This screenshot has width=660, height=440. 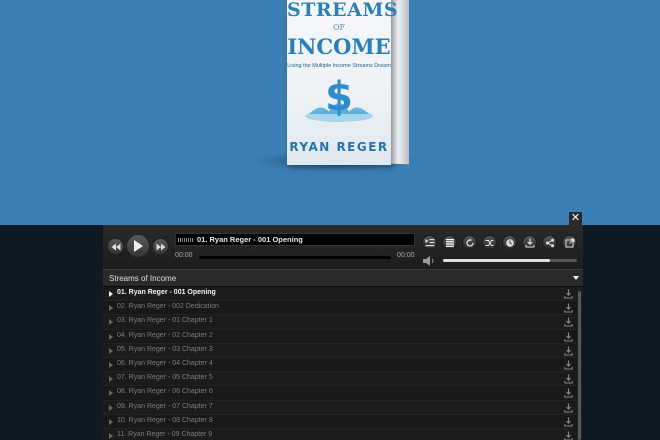 I want to click on player-controls: 01. Ryan Reger - 001 Opening 00:00 00:00, so click(x=343, y=247).